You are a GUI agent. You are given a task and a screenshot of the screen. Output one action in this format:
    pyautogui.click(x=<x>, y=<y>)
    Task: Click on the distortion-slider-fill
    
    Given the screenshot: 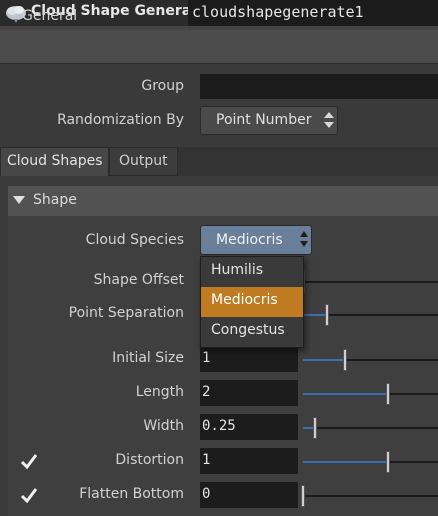 What is the action you would take?
    pyautogui.click(x=346, y=462)
    